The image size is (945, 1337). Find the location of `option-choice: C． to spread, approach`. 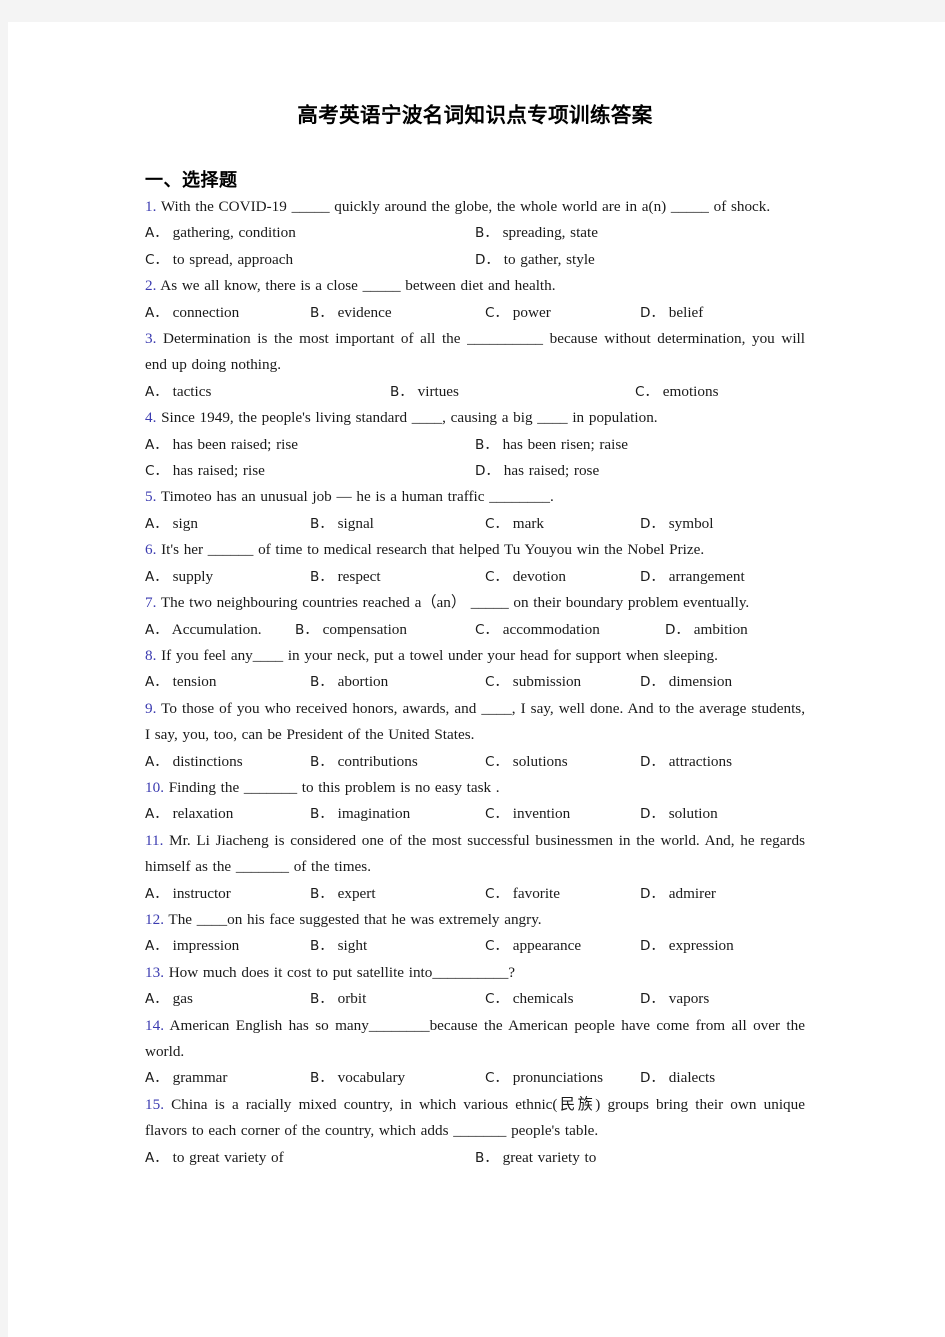

option-choice: C． to spread, approach is located at coordinates (310, 260).